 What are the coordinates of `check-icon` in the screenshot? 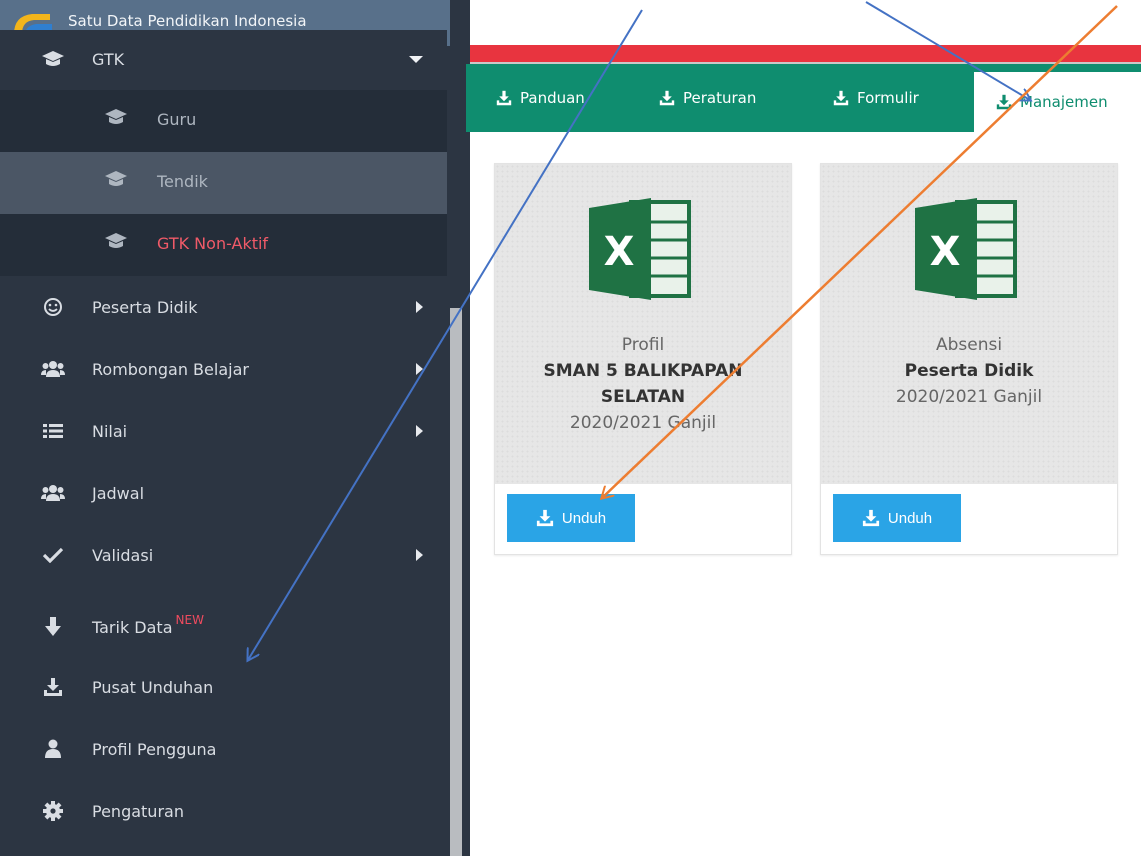 It's located at (53, 555).